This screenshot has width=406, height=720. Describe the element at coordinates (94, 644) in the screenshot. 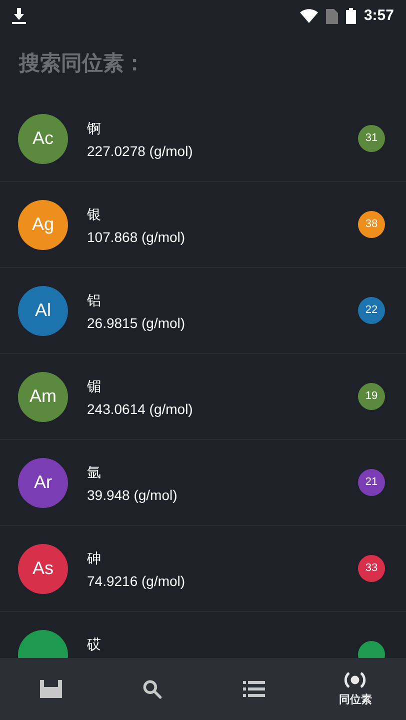

I see `element-name: 砹` at that location.